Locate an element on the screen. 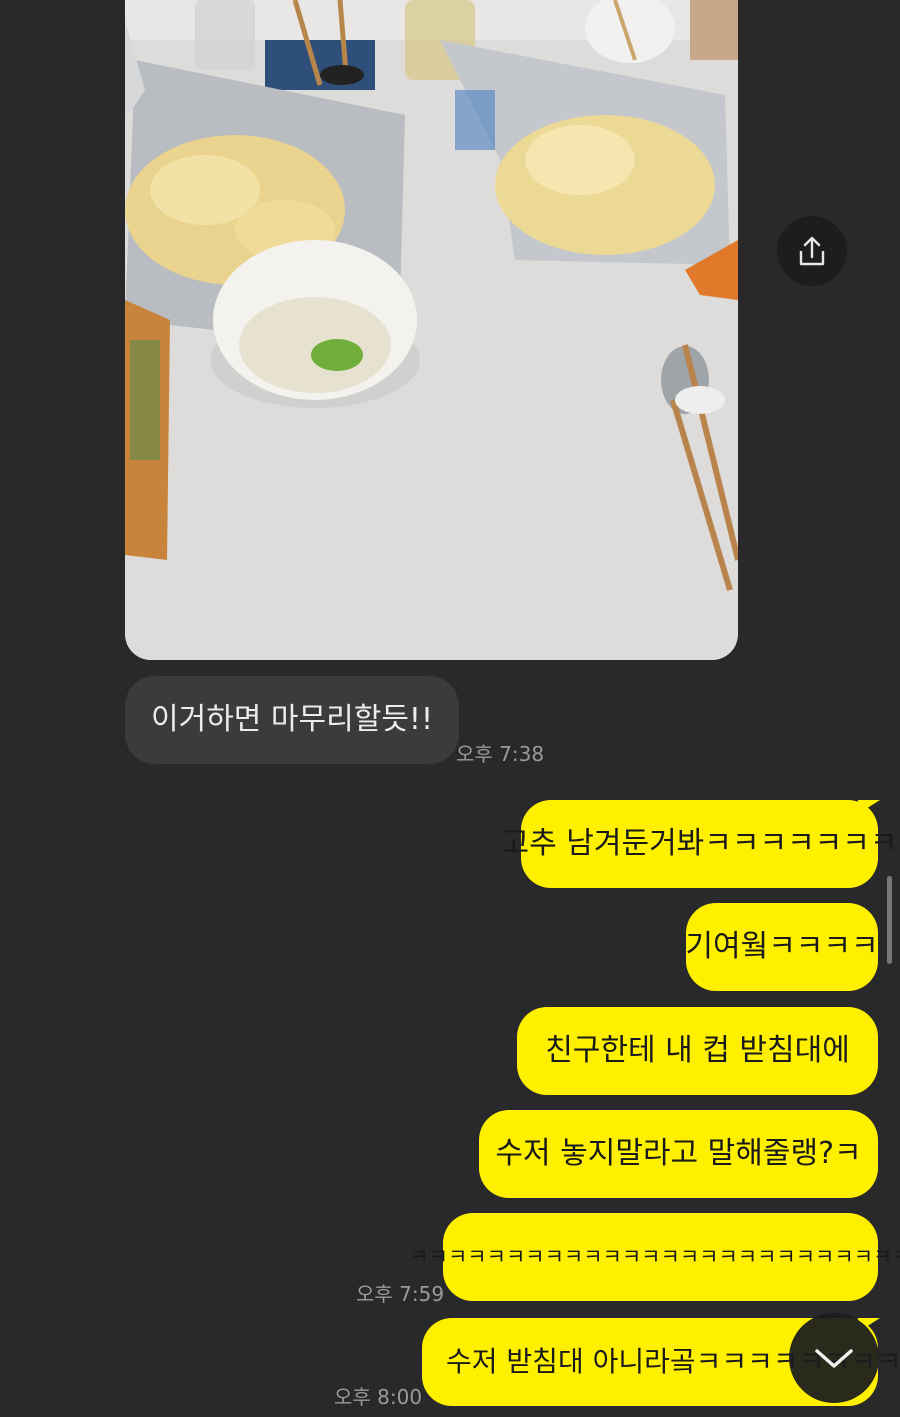 The width and height of the screenshot is (900, 1417). outgoing-message-bubble: 기여웤ㅋㅋㅋㅋ is located at coordinates (782, 947).